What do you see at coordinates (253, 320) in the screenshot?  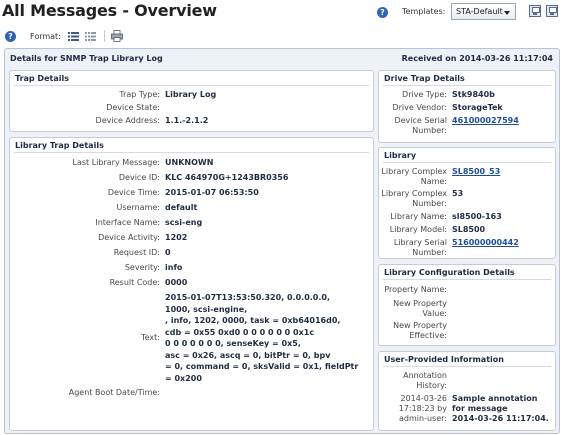 I see `text-line: , info, 1202, 0000, task = 0xb64016d0,` at bounding box center [253, 320].